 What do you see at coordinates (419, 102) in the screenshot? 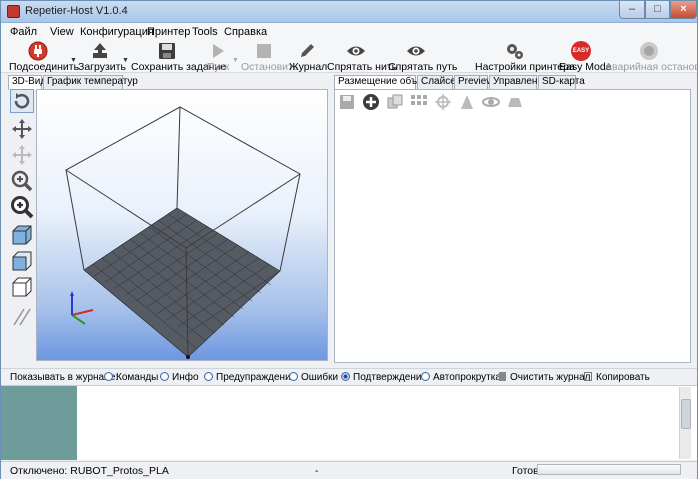
I see `autoposition-icon` at bounding box center [419, 102].